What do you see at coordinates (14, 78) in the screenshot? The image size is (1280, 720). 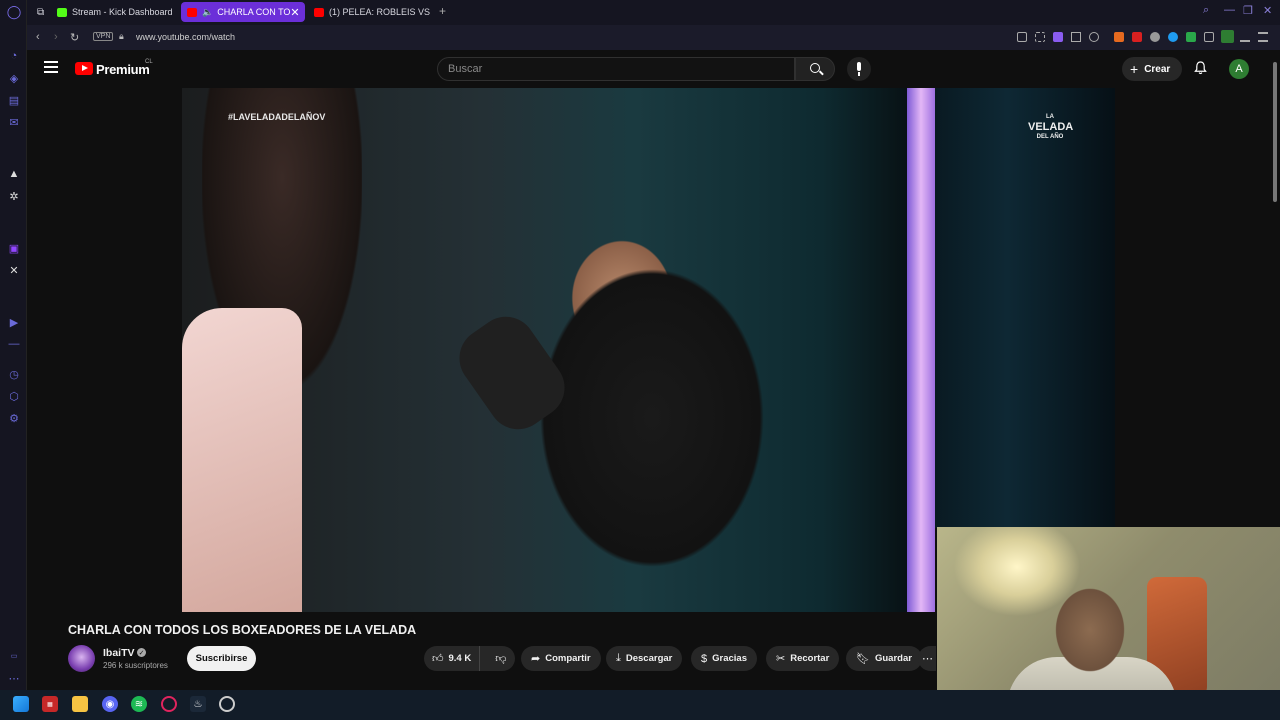 I see `crypto-wallet-icon: ◈` at bounding box center [14, 78].